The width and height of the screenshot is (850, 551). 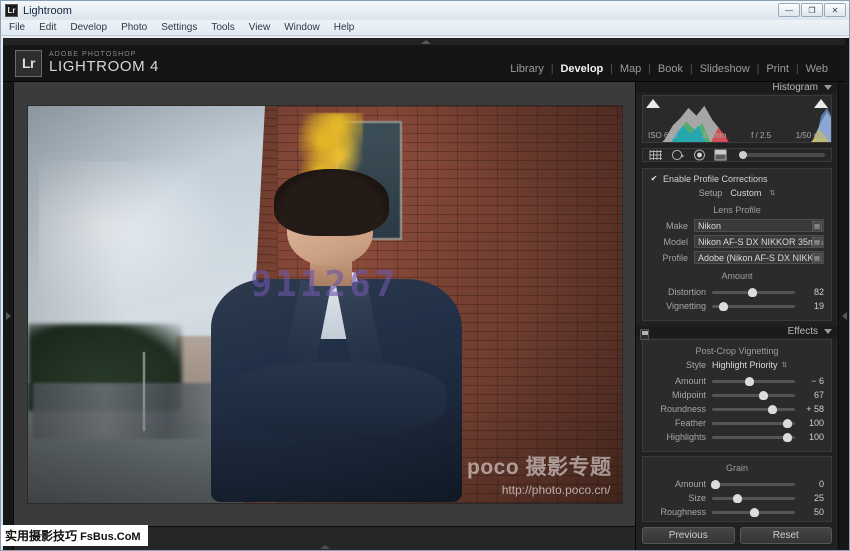 I want to click on vignette-roundness-row: Roundness + 58, so click(x=737, y=409).